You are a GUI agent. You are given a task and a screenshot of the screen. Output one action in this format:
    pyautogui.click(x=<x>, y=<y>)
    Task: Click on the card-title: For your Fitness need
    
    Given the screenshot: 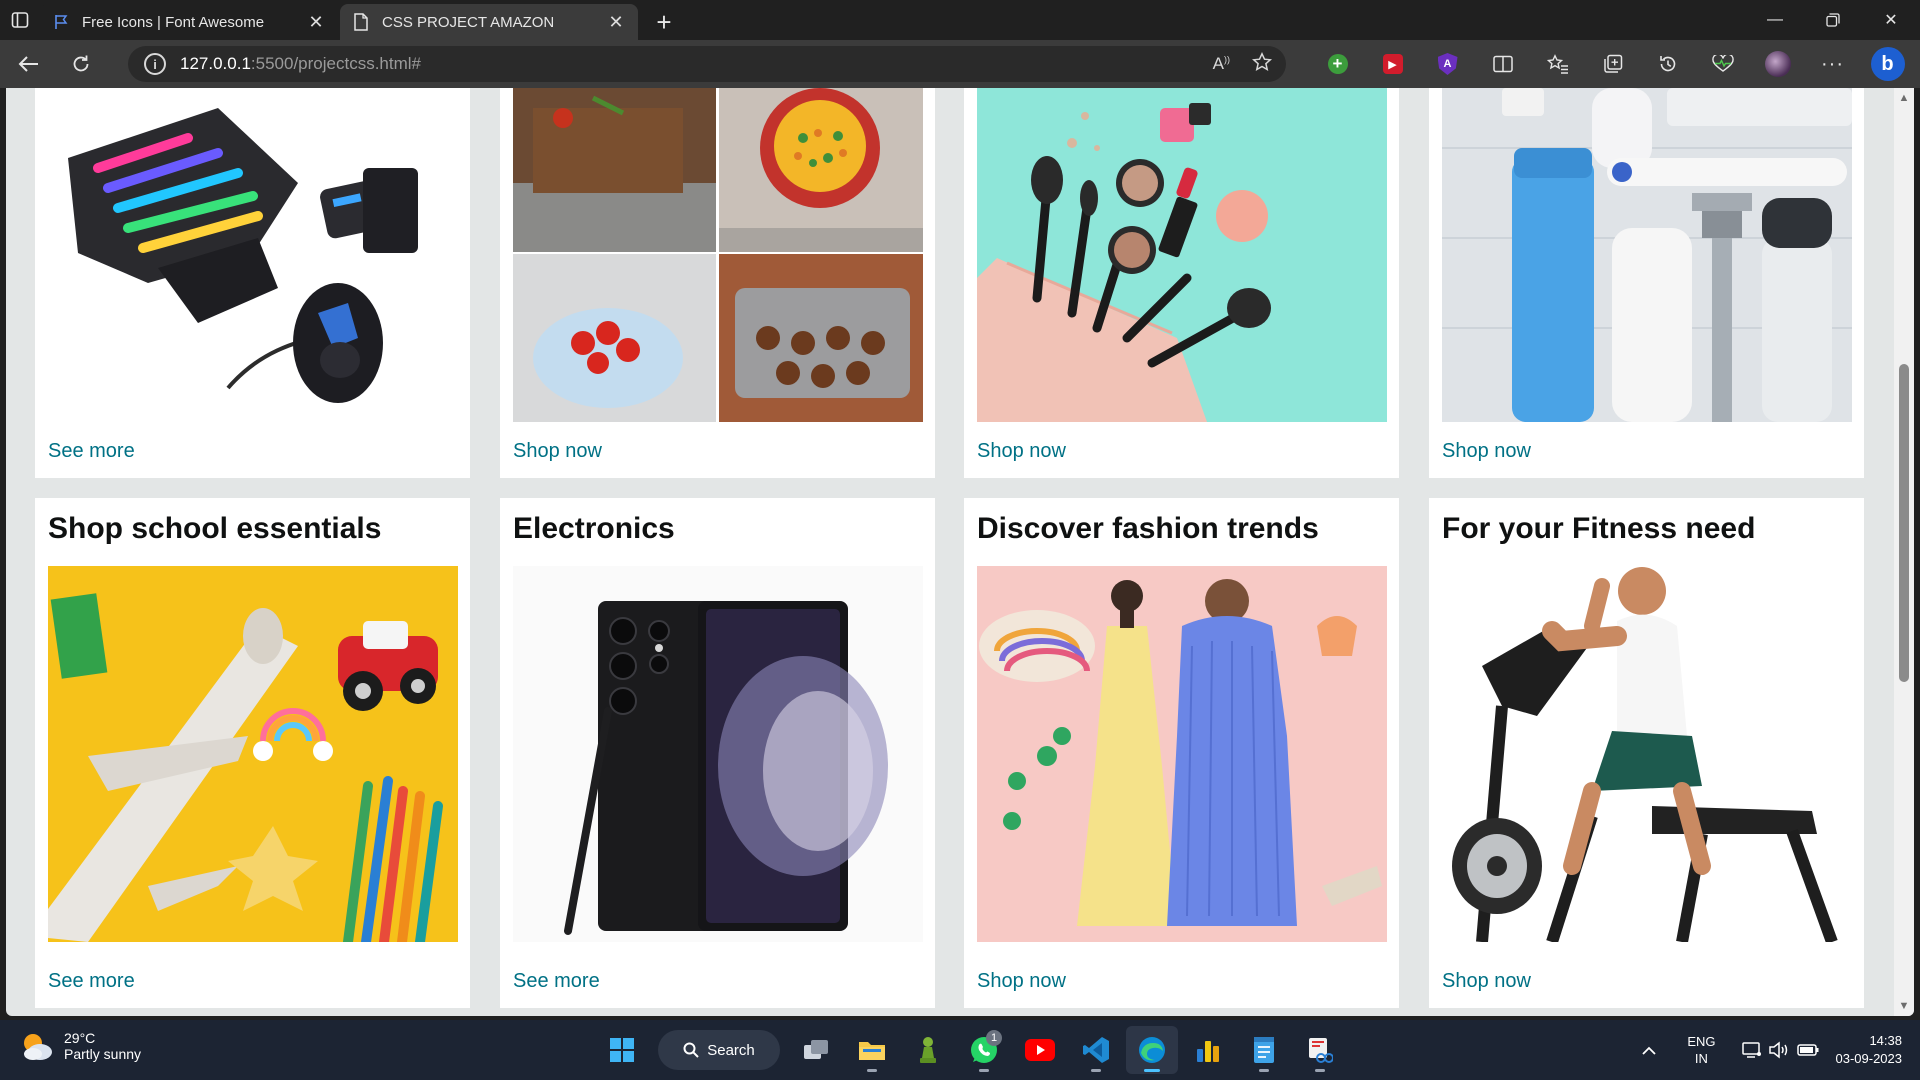 What is the action you would take?
    pyautogui.click(x=1599, y=528)
    